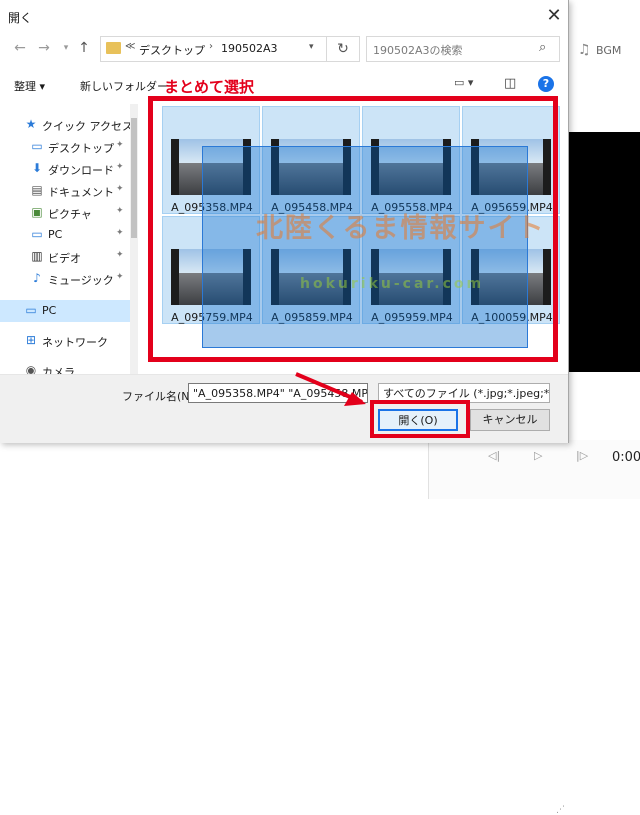 The width and height of the screenshot is (640, 815). I want to click on help-button: ?, so click(546, 84).